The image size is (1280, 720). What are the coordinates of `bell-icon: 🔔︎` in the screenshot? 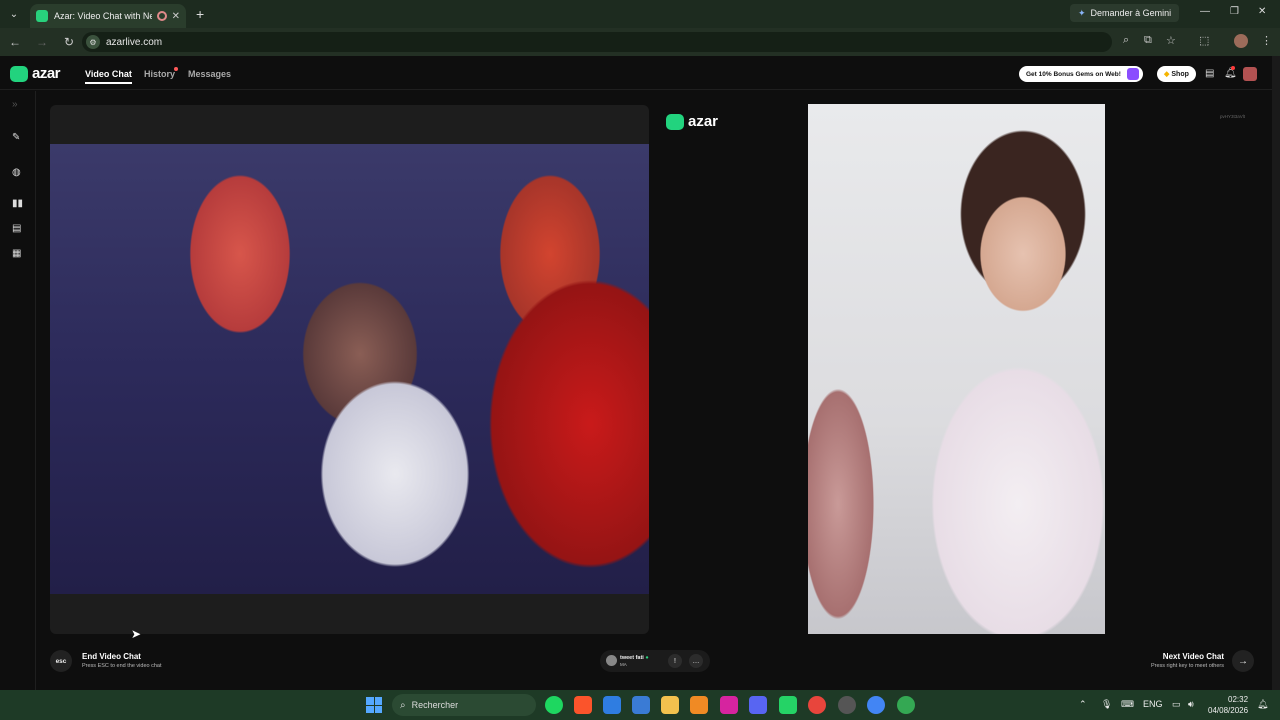 It's located at (1230, 73).